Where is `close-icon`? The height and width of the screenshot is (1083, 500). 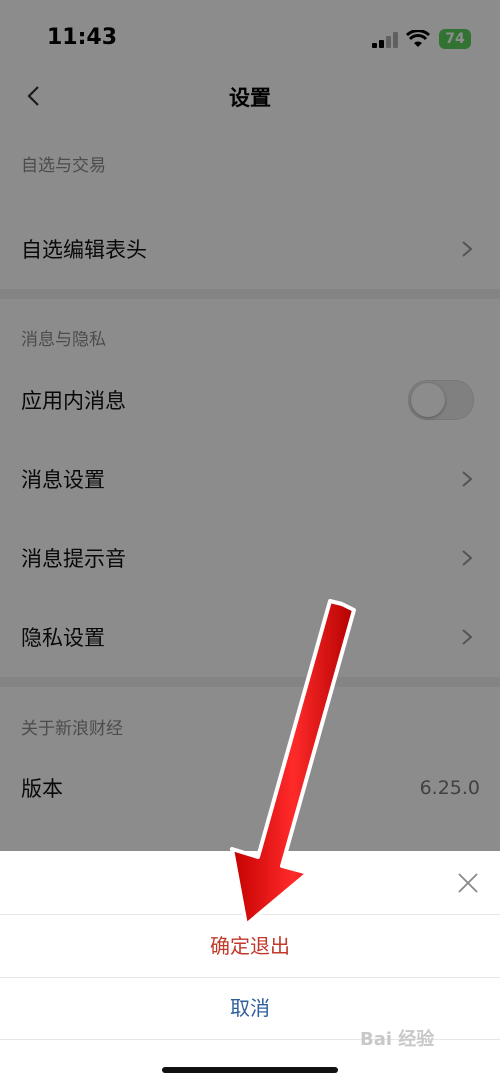
close-icon is located at coordinates (468, 883).